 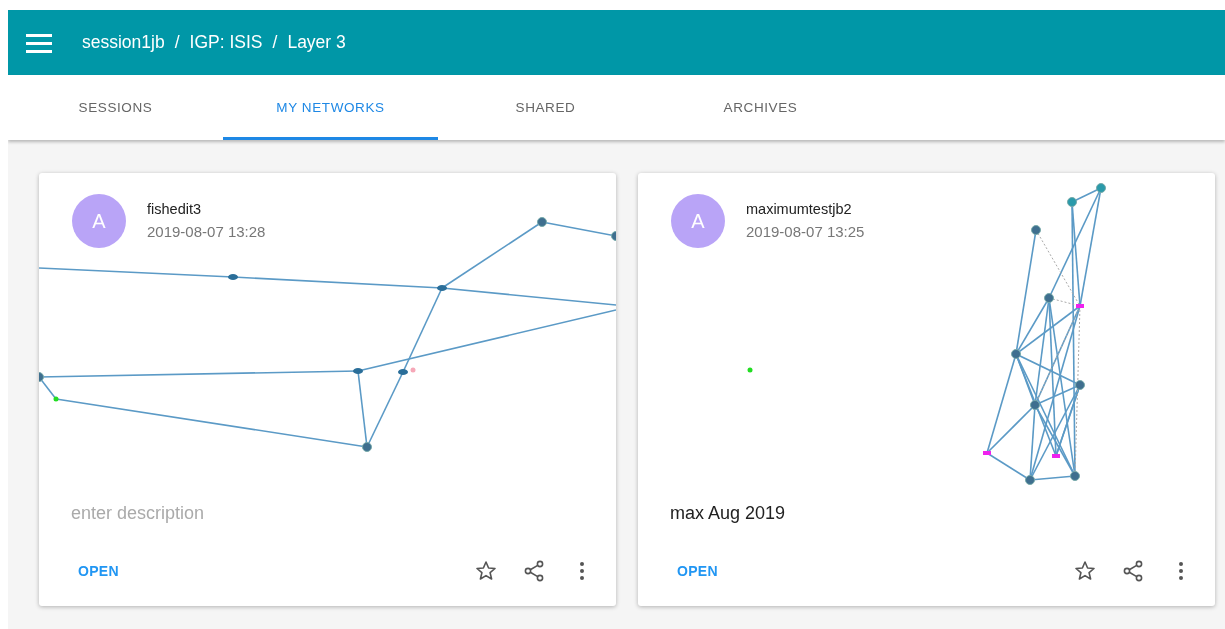 I want to click on menu-icon, so click(x=39, y=42).